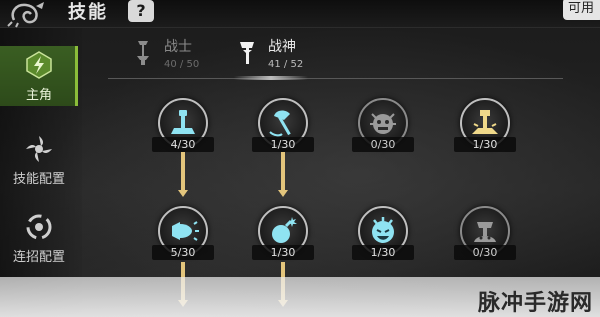 The height and width of the screenshot is (317, 600). I want to click on hammer-strike-icon, so click(183, 122).